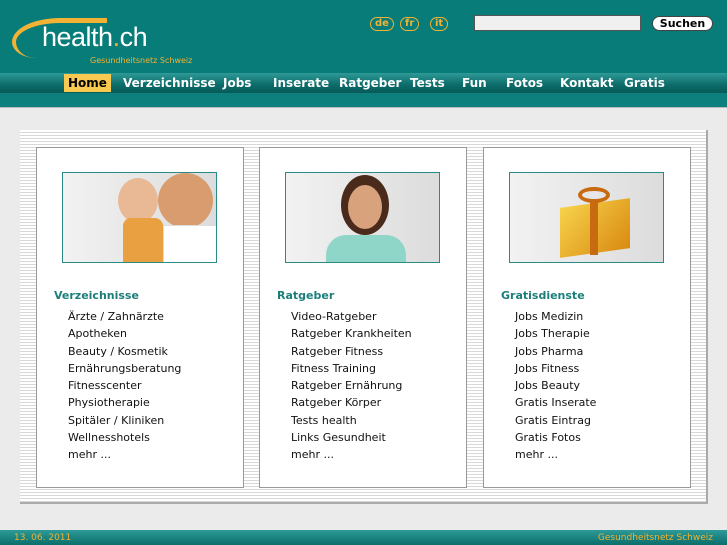 This screenshot has height=545, width=727. Describe the element at coordinates (124, 368) in the screenshot. I see `link-ernaehrungsberatung: Ernährungsberatung` at that location.